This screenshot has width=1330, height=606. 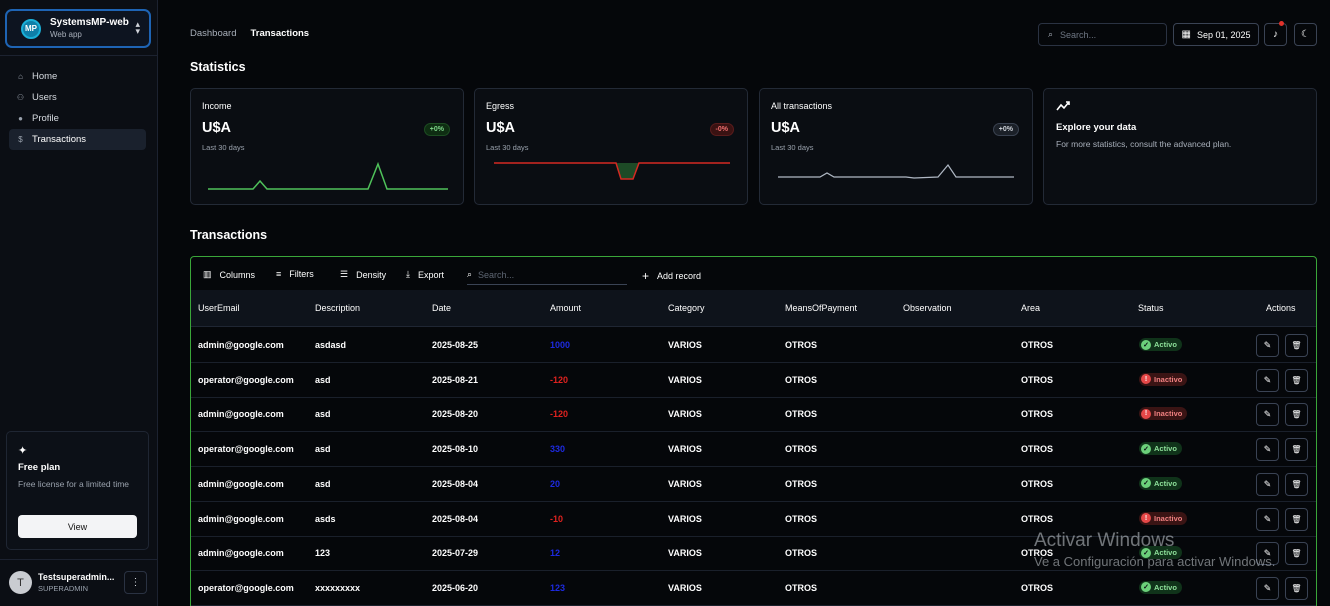 I want to click on filters-label: Filters, so click(x=301, y=274).